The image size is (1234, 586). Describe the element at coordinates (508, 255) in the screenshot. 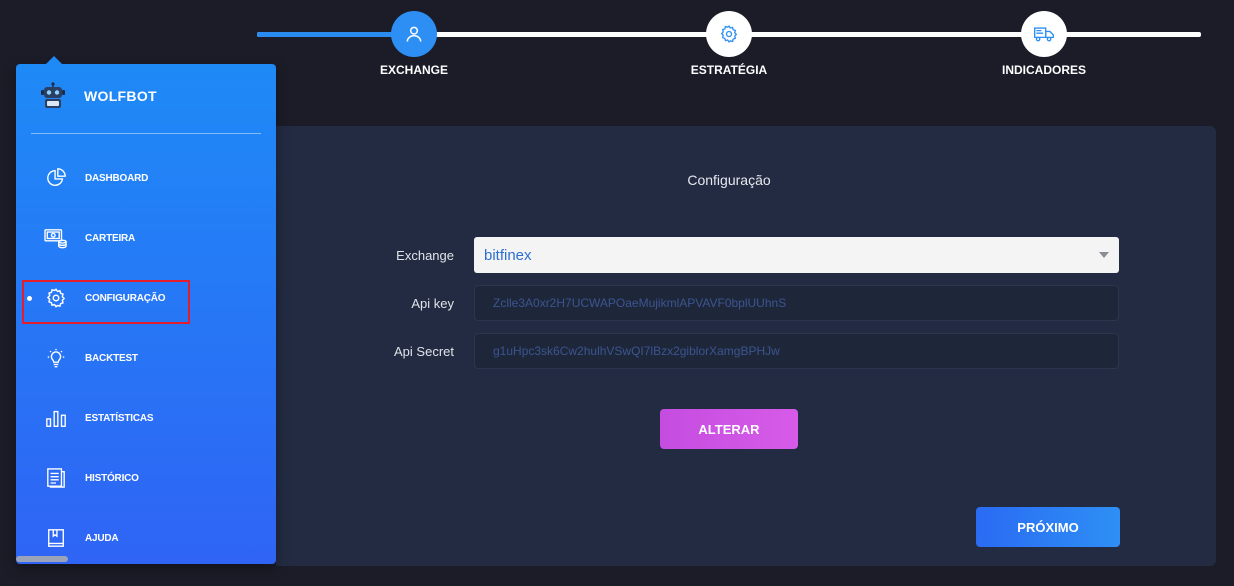

I see `exchange-selected-value: bitfinex` at that location.